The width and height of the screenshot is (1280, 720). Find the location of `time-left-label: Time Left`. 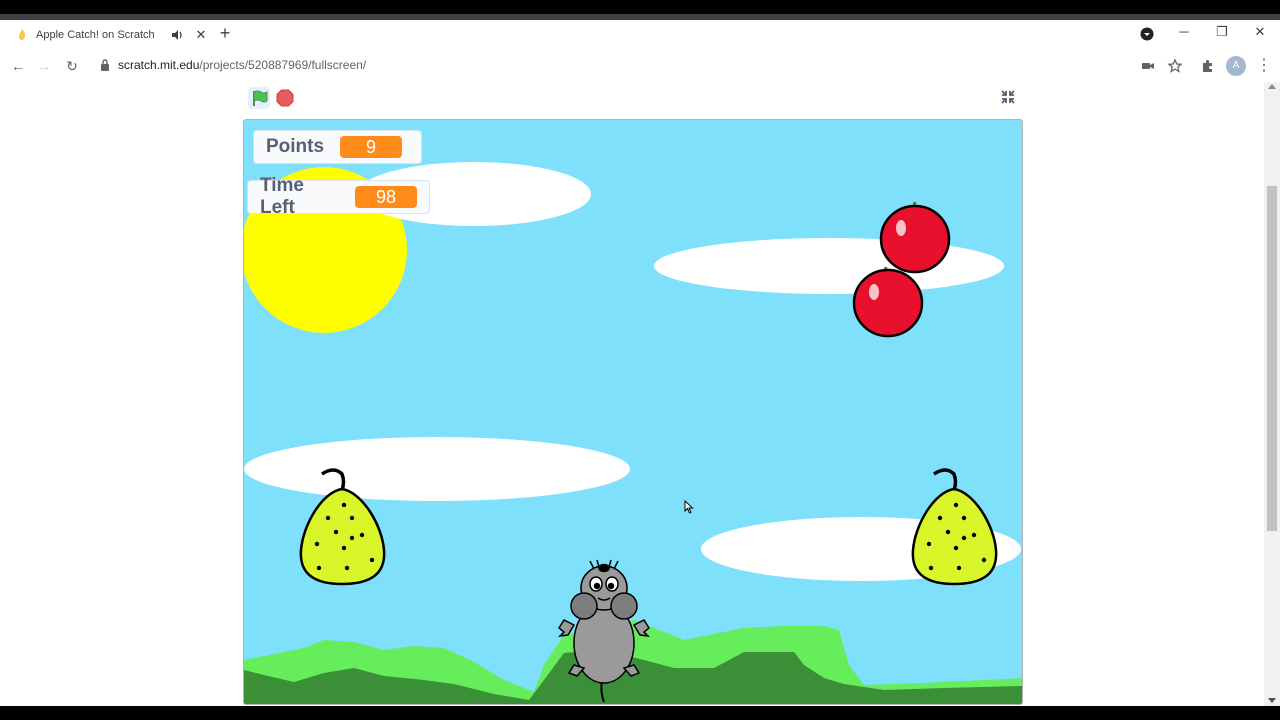

time-left-label: Time Left is located at coordinates (282, 196).